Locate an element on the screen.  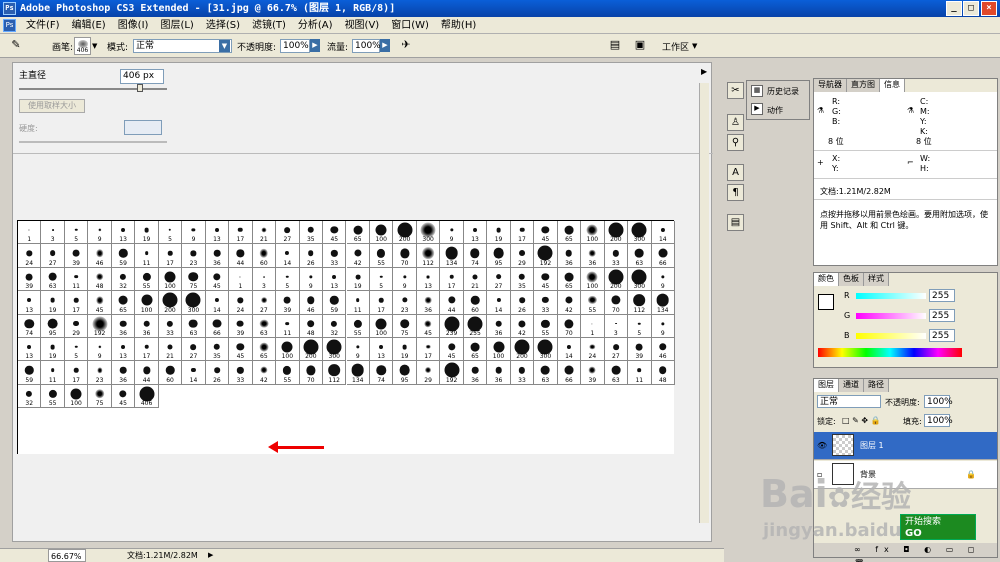
menu-analysis: 分析(A) is located at coordinates (315, 25).